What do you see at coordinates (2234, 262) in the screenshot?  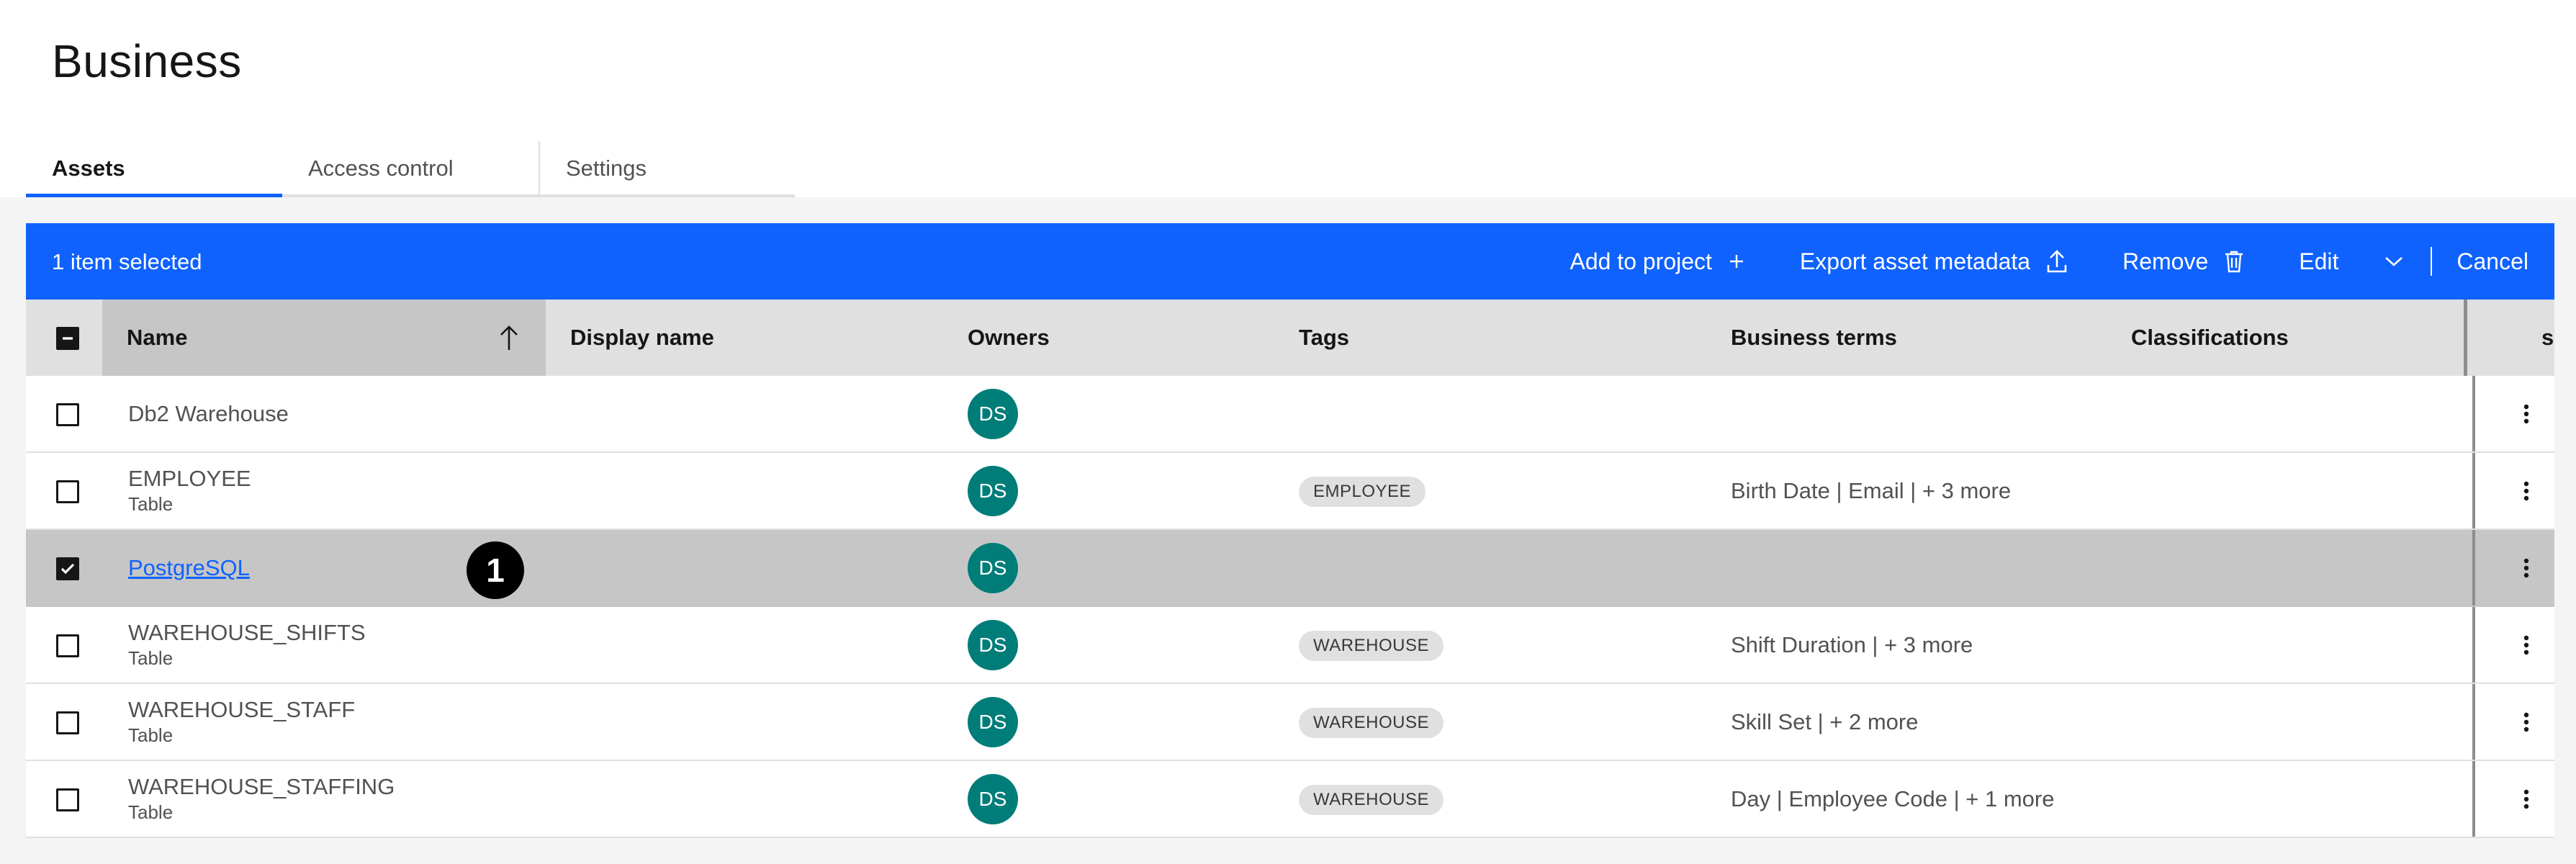 I see `trash-icon` at bounding box center [2234, 262].